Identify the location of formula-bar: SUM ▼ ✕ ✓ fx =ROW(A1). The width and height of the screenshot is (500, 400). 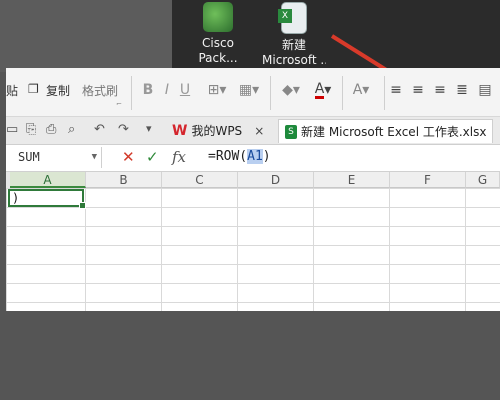
(253, 158).